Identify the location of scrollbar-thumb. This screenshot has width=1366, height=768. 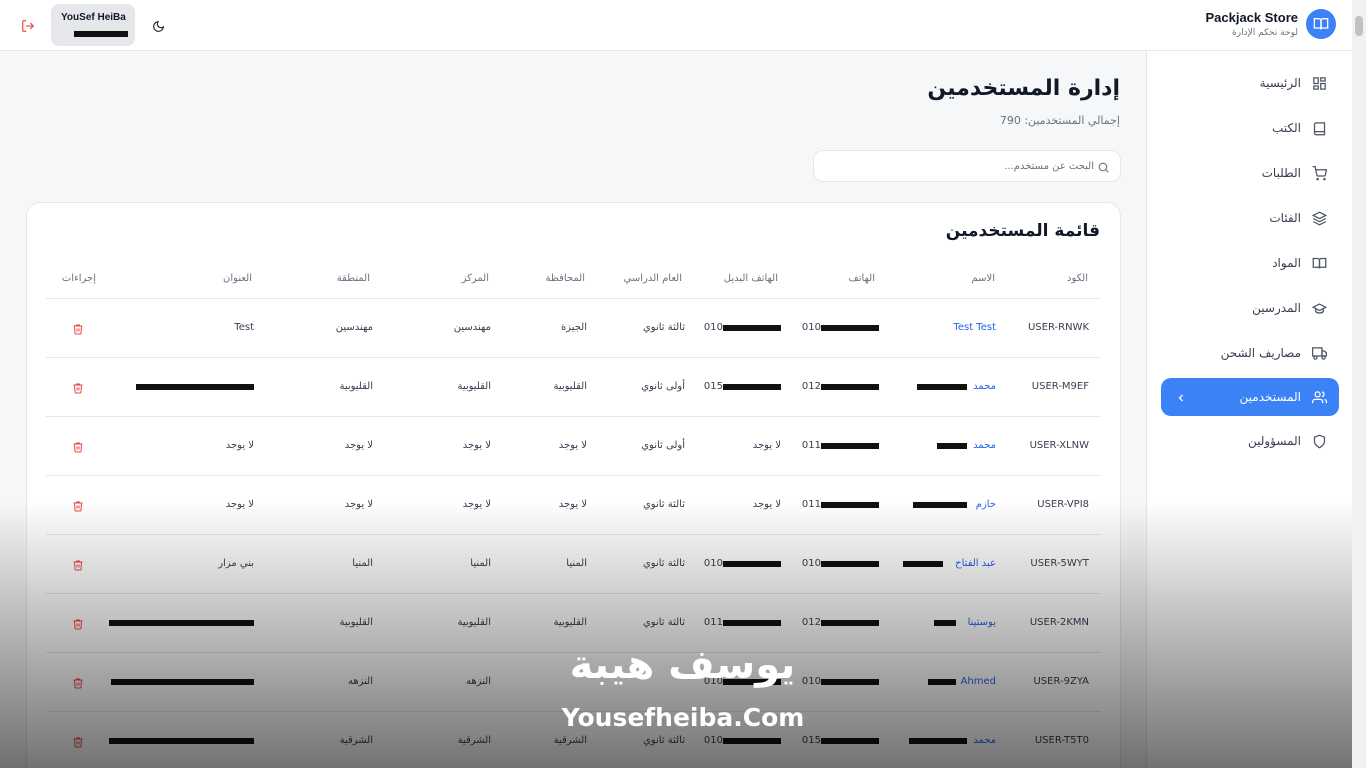
(1359, 26).